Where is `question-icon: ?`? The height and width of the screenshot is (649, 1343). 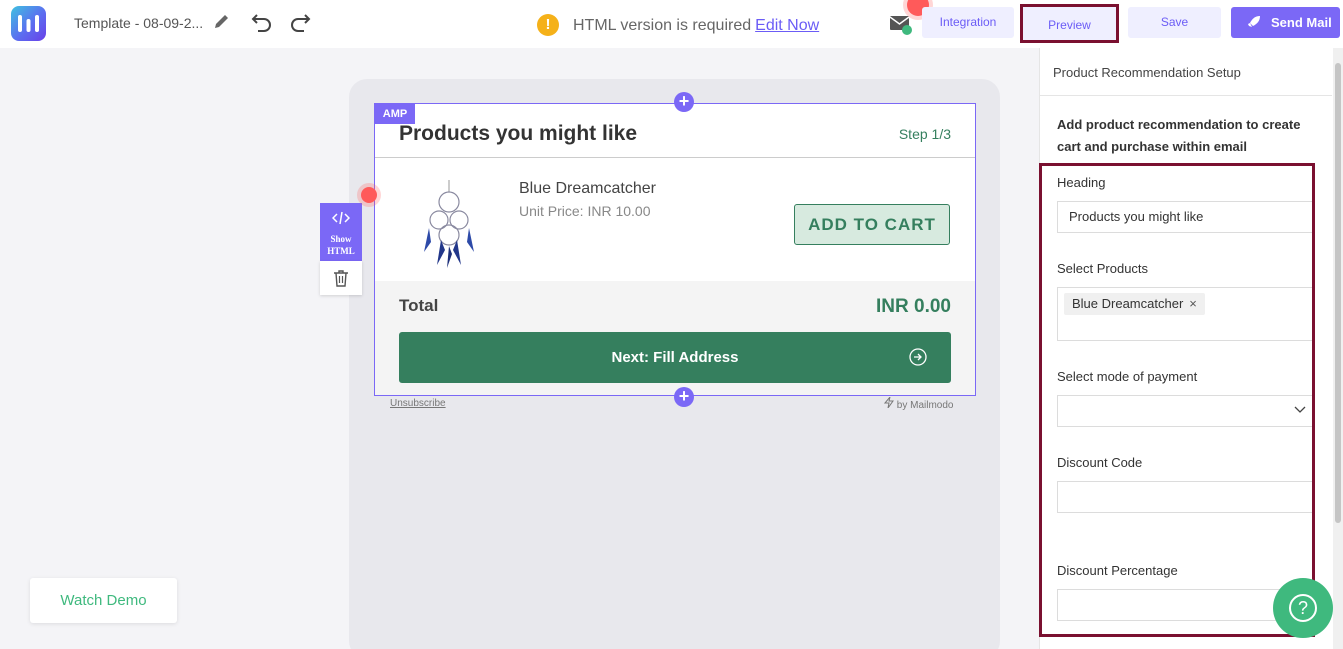 question-icon: ? is located at coordinates (1303, 608).